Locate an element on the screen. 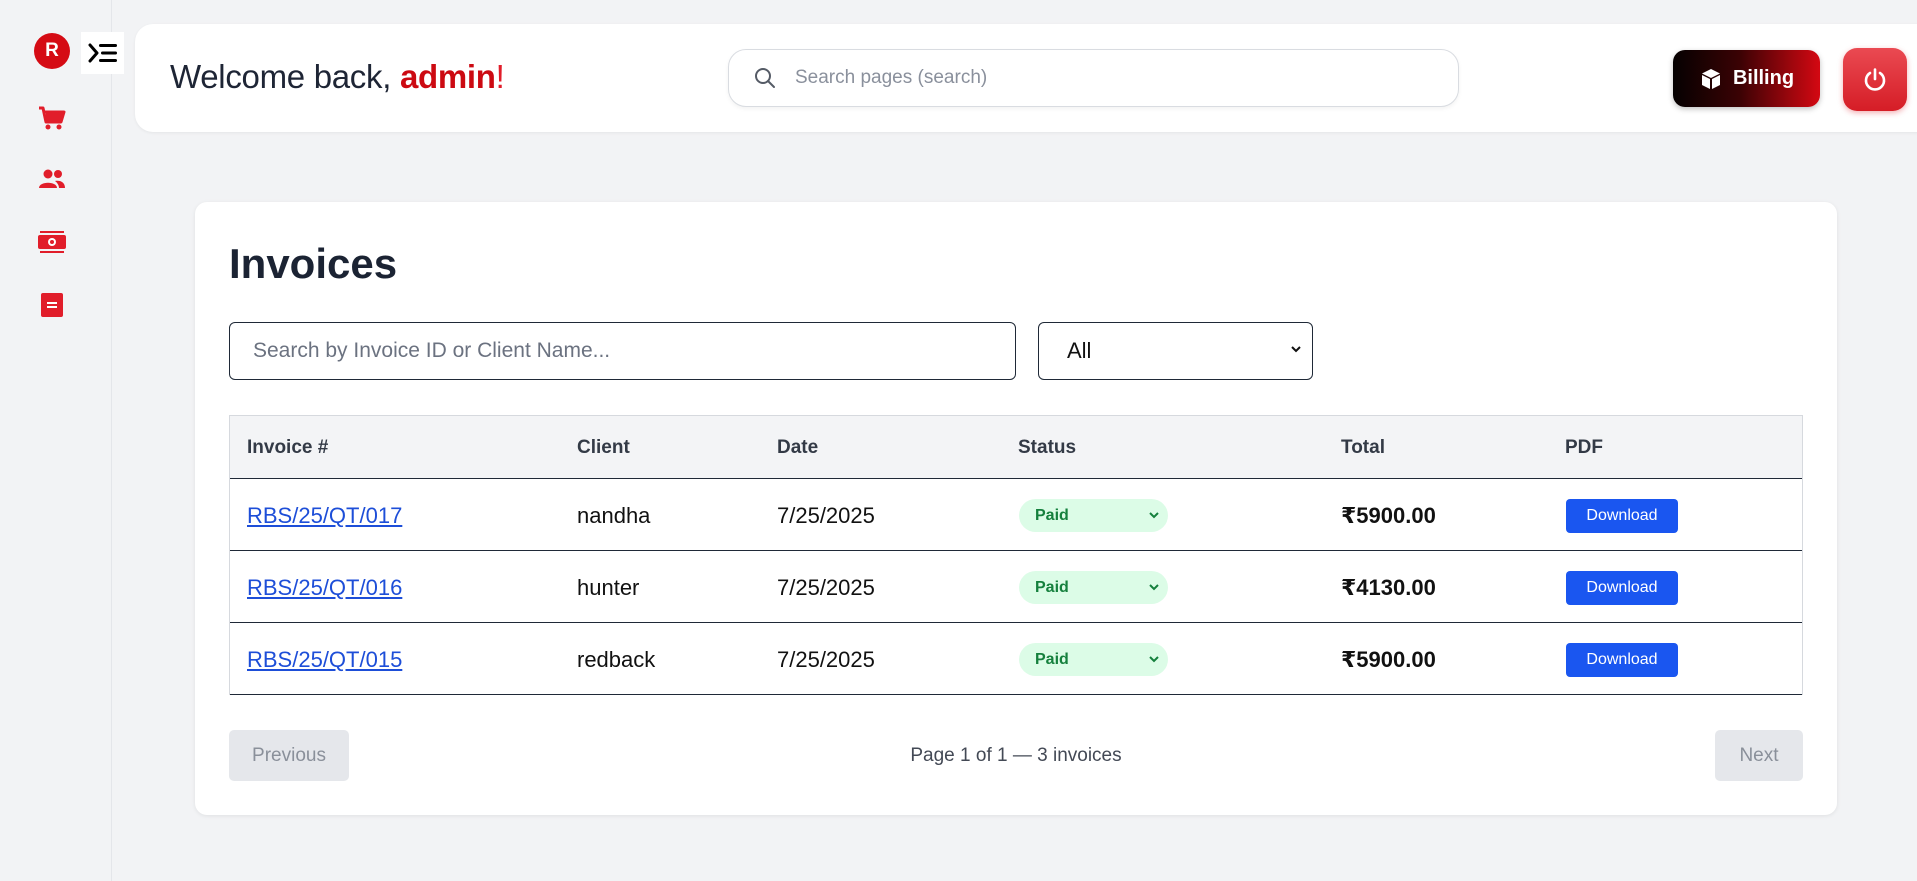 Image resolution: width=1917 pixels, height=881 pixels. search-icon is located at coordinates (765, 78).